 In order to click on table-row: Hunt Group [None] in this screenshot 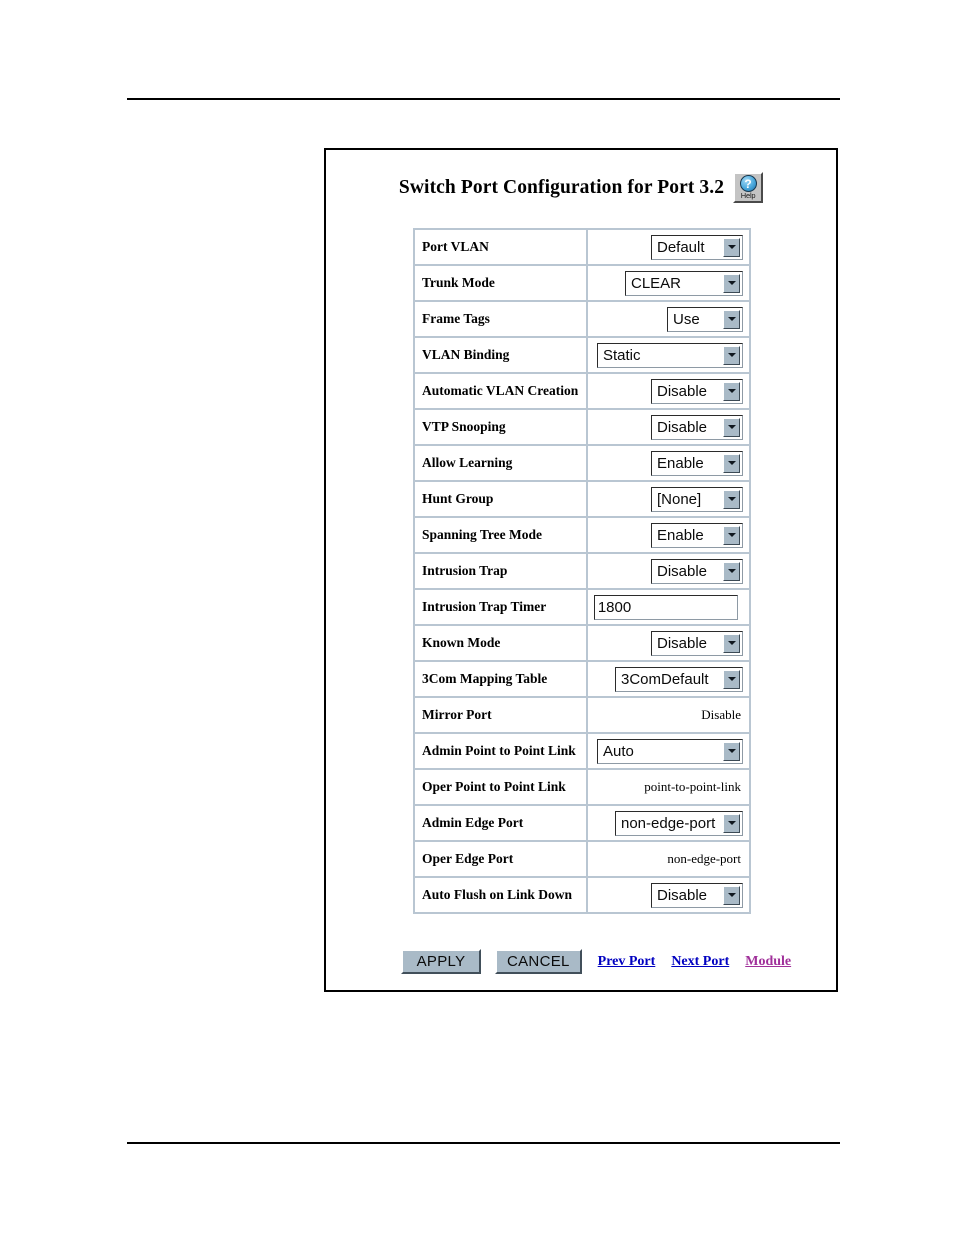, I will do `click(582, 499)`.